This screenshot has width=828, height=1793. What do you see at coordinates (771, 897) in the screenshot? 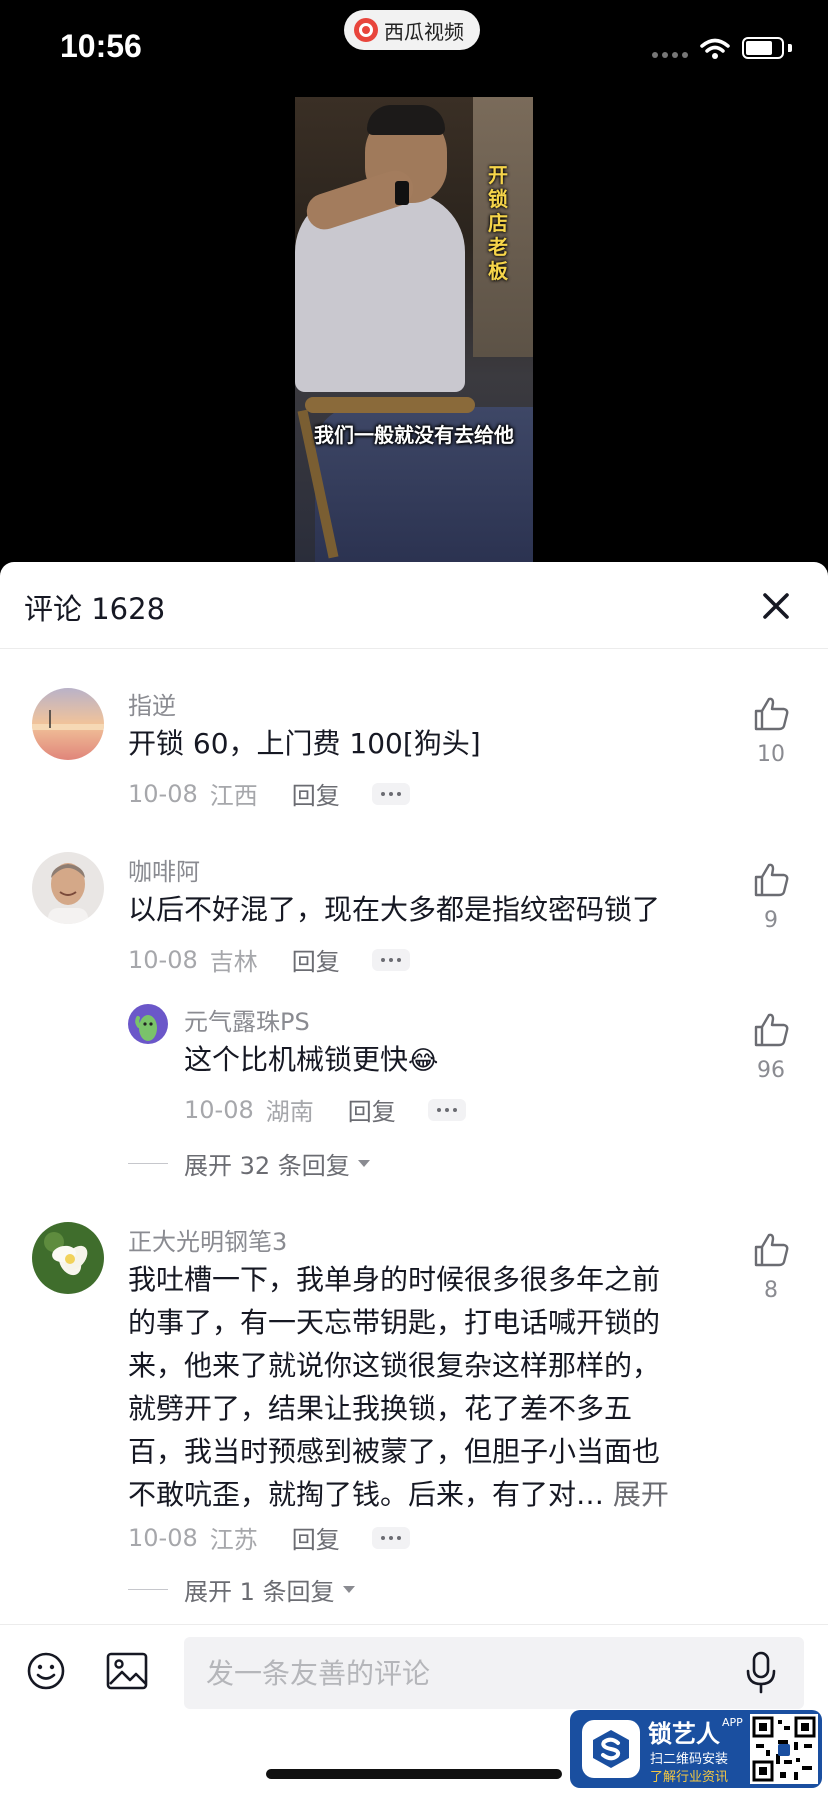
I see `like-button: 9` at bounding box center [771, 897].